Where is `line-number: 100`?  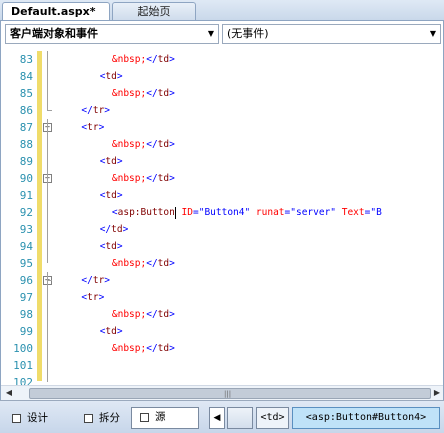
line-number: 100 is located at coordinates (23, 348).